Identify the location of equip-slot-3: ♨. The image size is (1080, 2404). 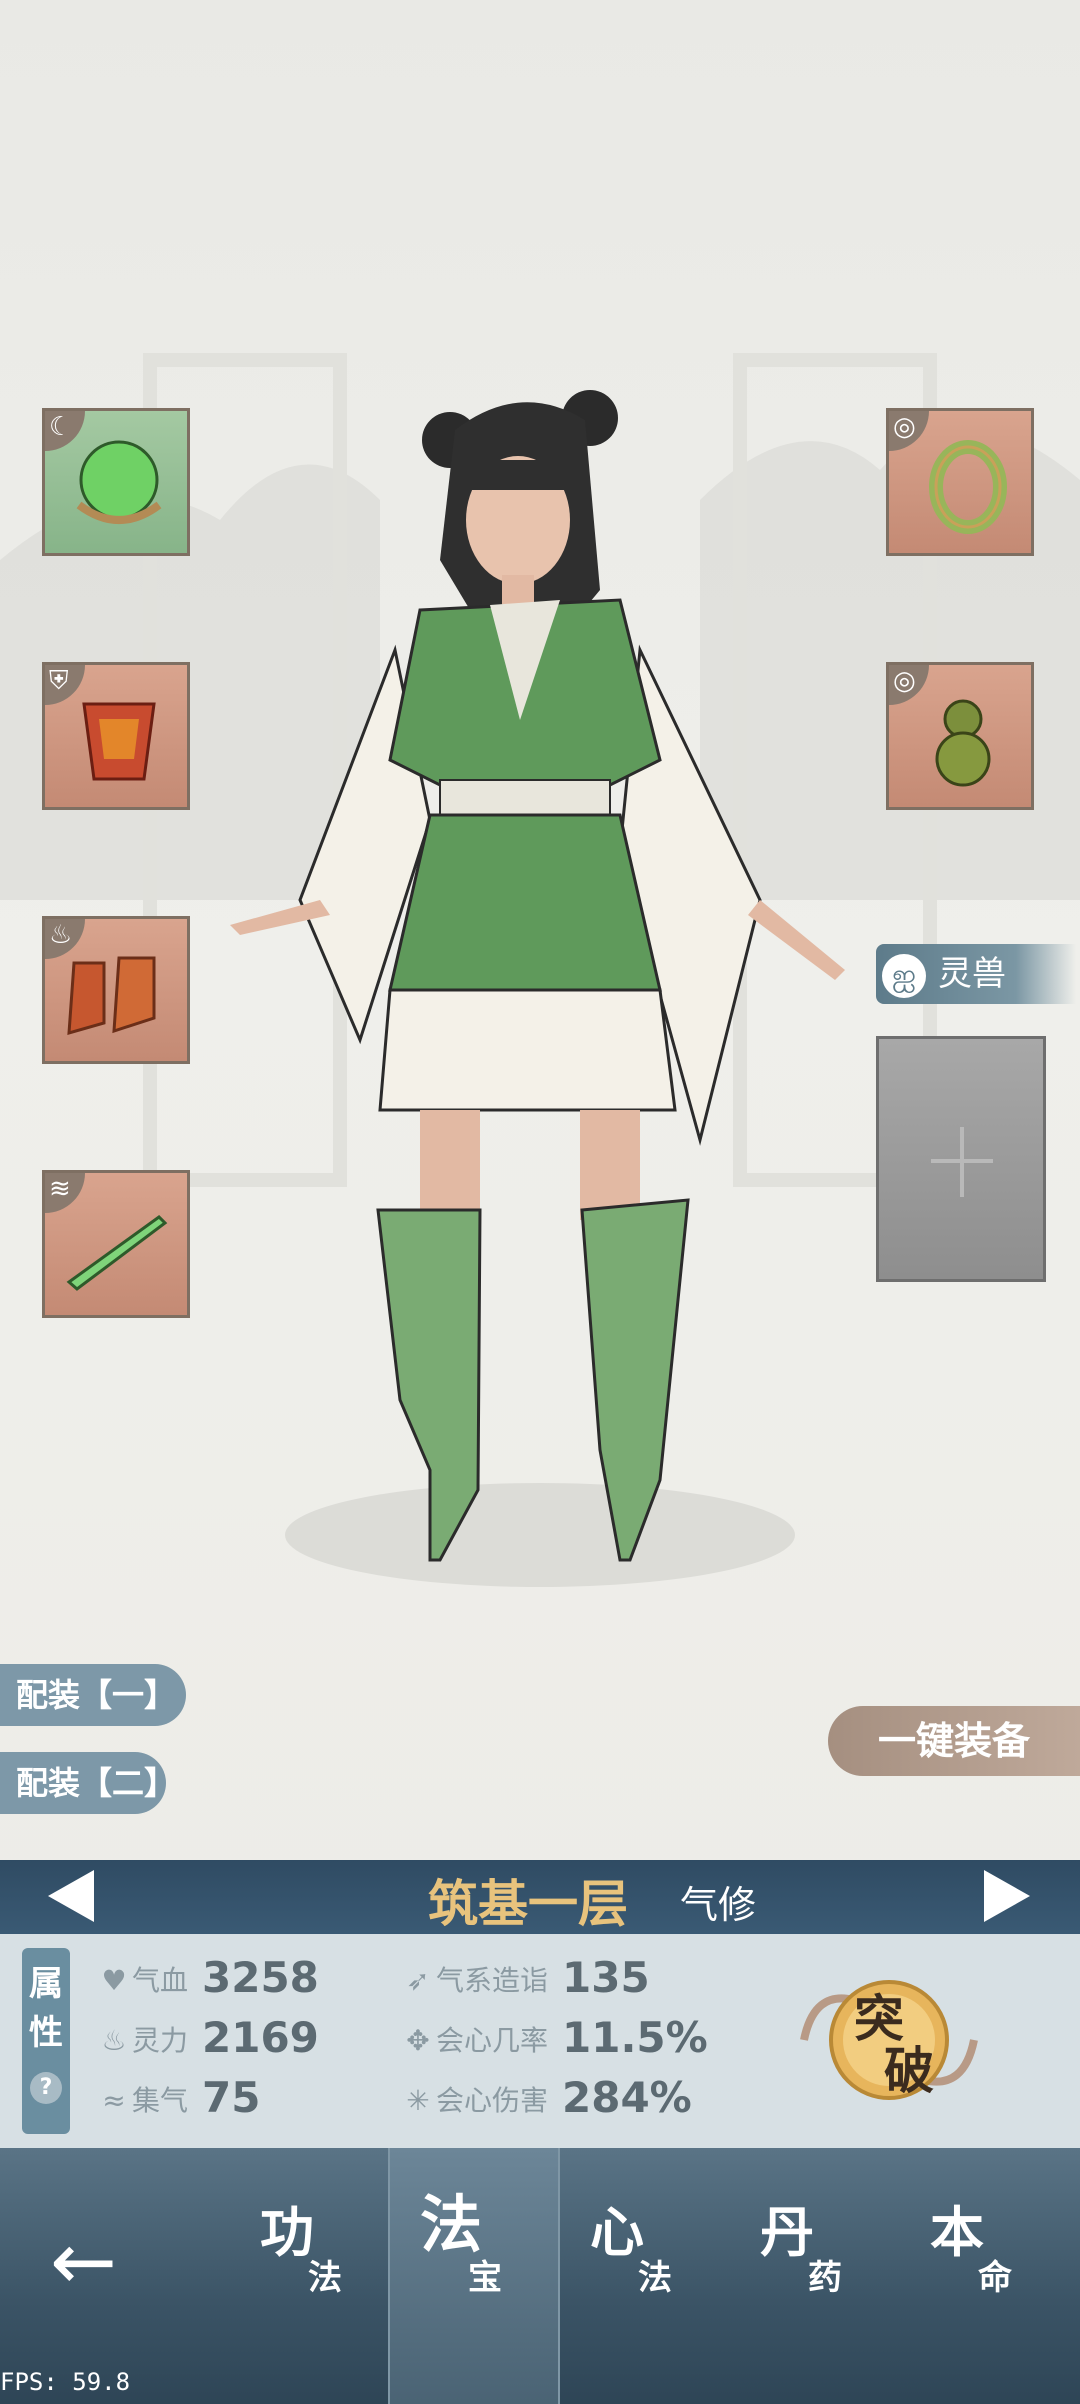
(116, 990).